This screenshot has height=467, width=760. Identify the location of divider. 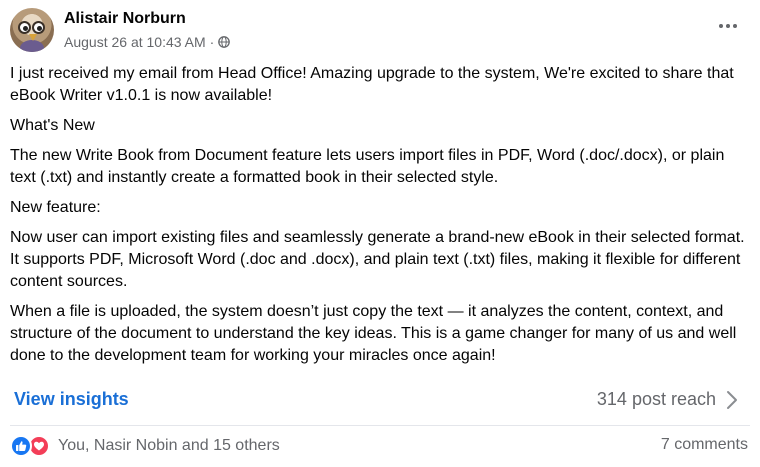
(380, 425).